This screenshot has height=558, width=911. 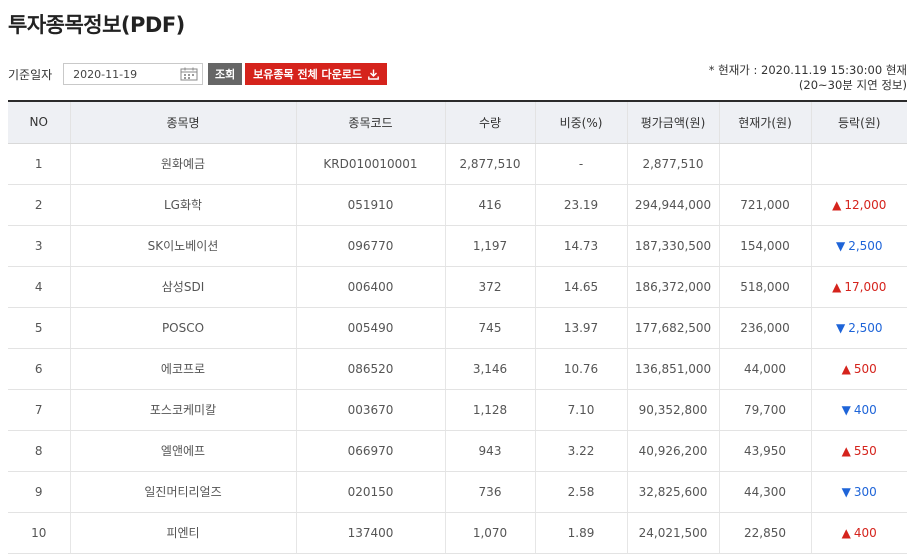 What do you see at coordinates (182, 369) in the screenshot?
I see `cell-name: 에코프로` at bounding box center [182, 369].